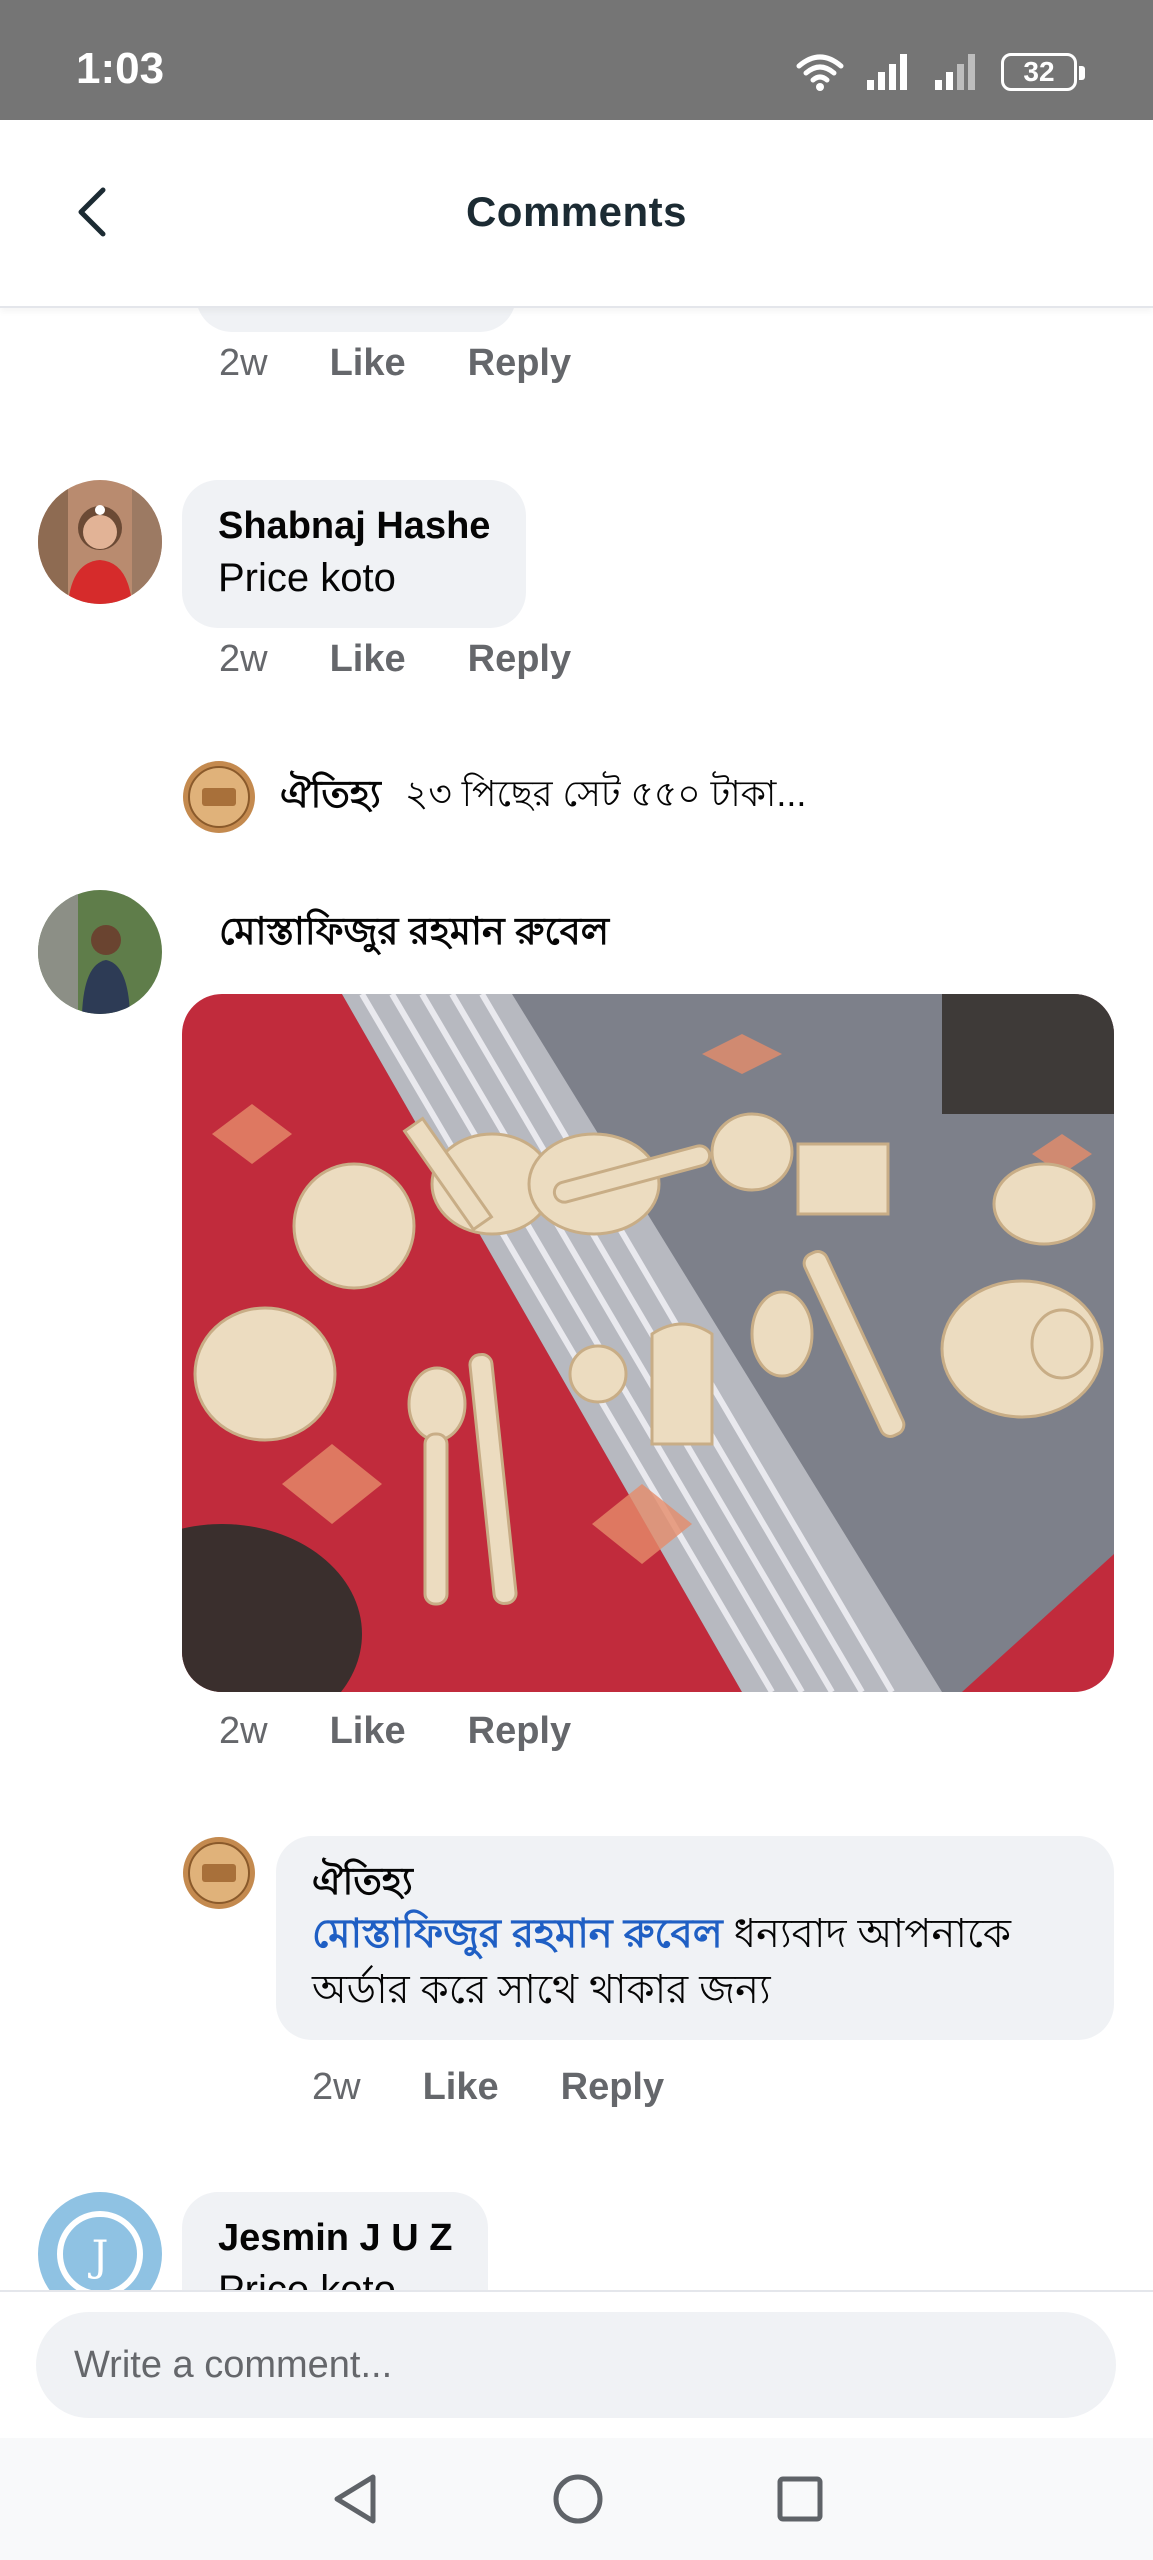 The height and width of the screenshot is (2560, 1153). I want to click on comment-bubble: Jesmin J U Z Price koto, so click(335, 2241).